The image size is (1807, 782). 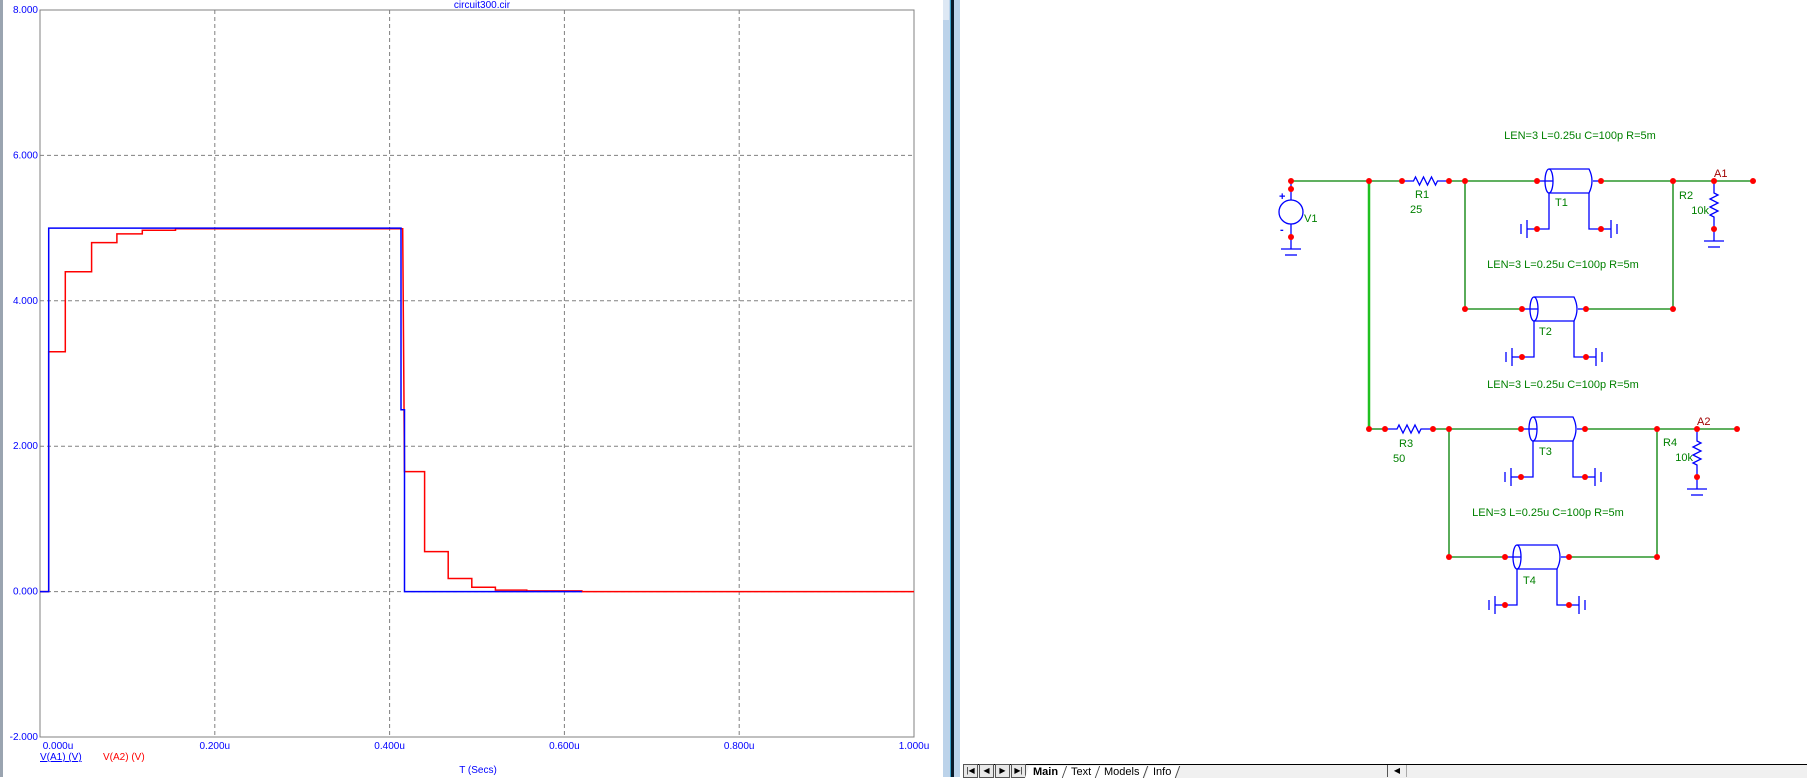 I want to click on resistor-r1, so click(x=1425, y=181).